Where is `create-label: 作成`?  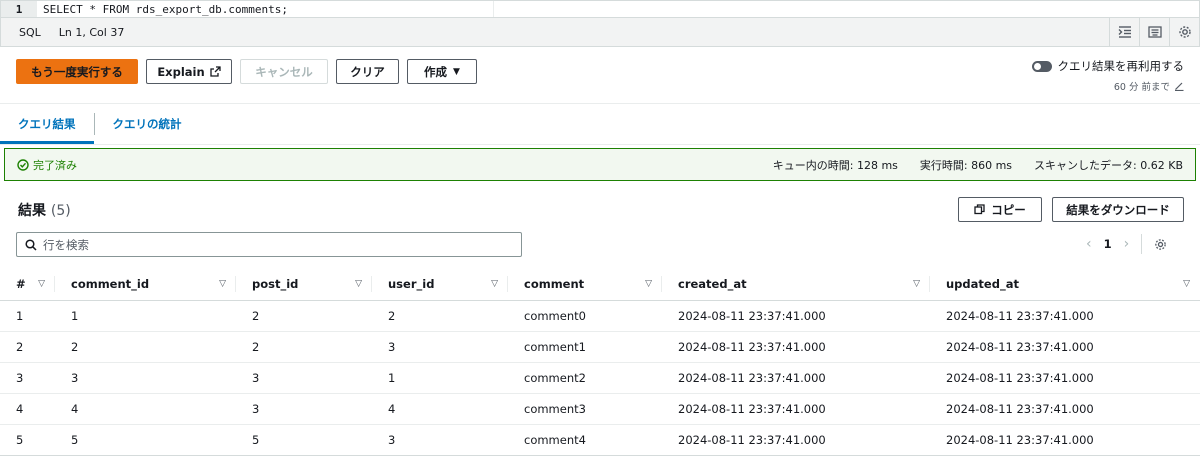
create-label: 作成 is located at coordinates (436, 71).